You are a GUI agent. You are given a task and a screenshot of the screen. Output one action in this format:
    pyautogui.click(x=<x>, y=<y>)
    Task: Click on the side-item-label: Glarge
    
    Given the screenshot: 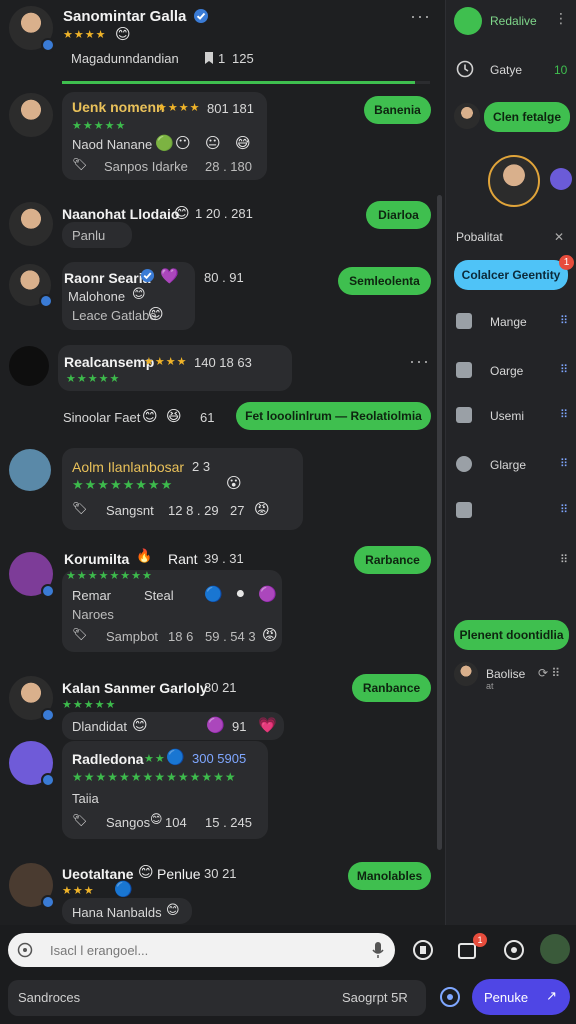 What is the action you would take?
    pyautogui.click(x=508, y=465)
    